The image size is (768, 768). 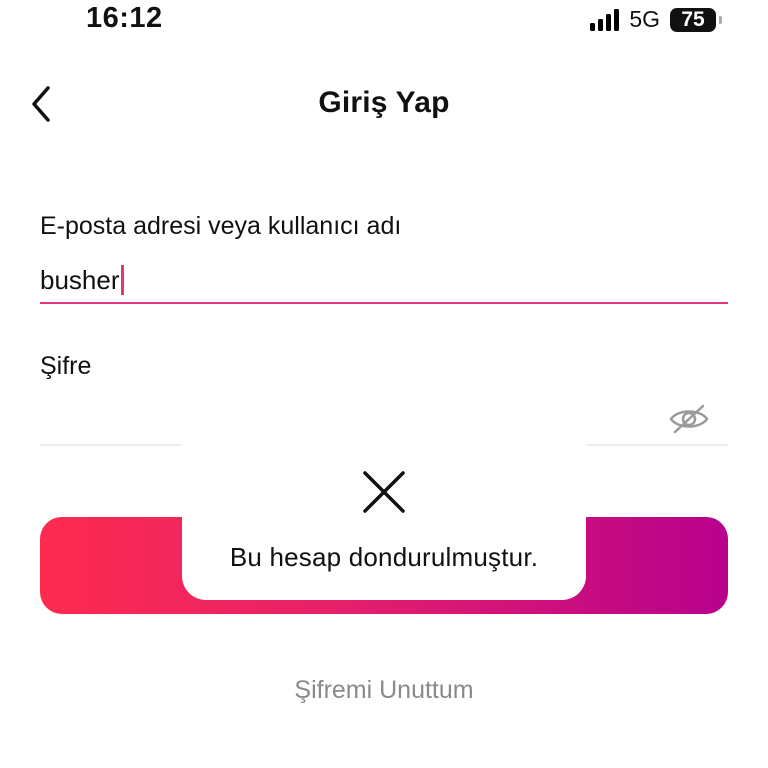 What do you see at coordinates (605, 19) in the screenshot?
I see `signal-icon` at bounding box center [605, 19].